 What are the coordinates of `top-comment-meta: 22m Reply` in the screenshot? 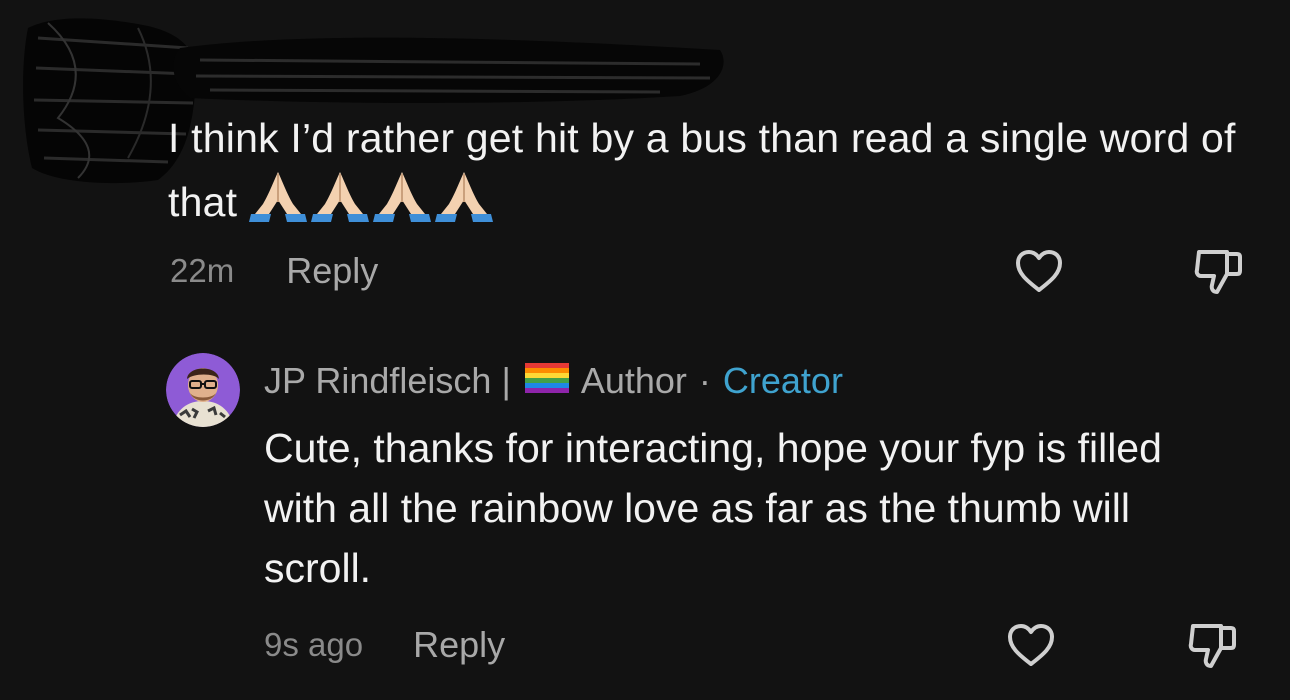 It's located at (274, 271).